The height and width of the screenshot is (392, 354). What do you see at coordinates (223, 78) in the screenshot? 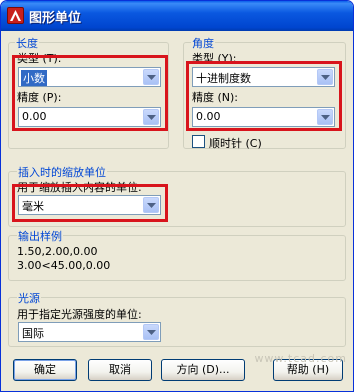
I see `angle-type-value: 十进制度数` at bounding box center [223, 78].